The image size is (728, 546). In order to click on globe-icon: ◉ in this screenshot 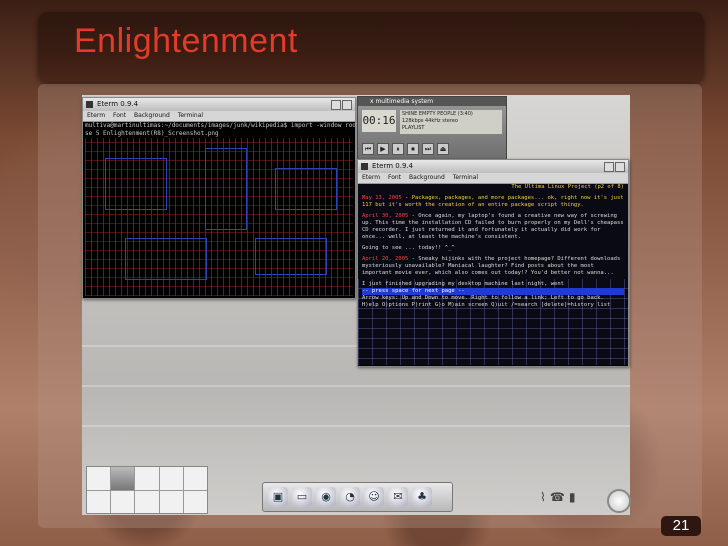, I will do `click(326, 497)`.